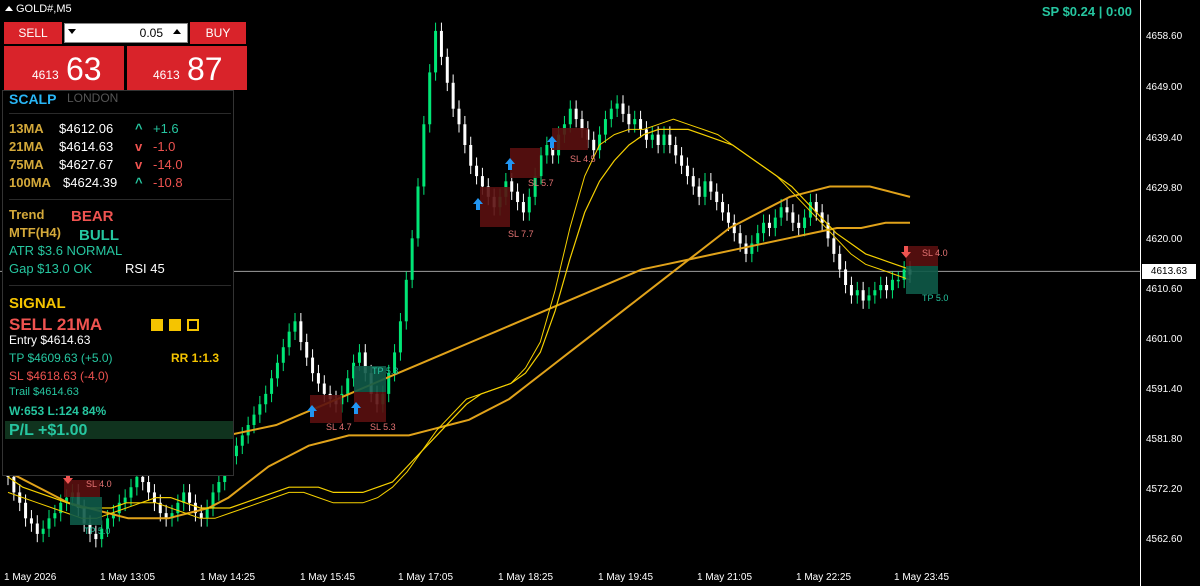 This screenshot has width=1200, height=586. Describe the element at coordinates (1164, 539) in the screenshot. I see `y-axis-tick: 4562.60` at that location.